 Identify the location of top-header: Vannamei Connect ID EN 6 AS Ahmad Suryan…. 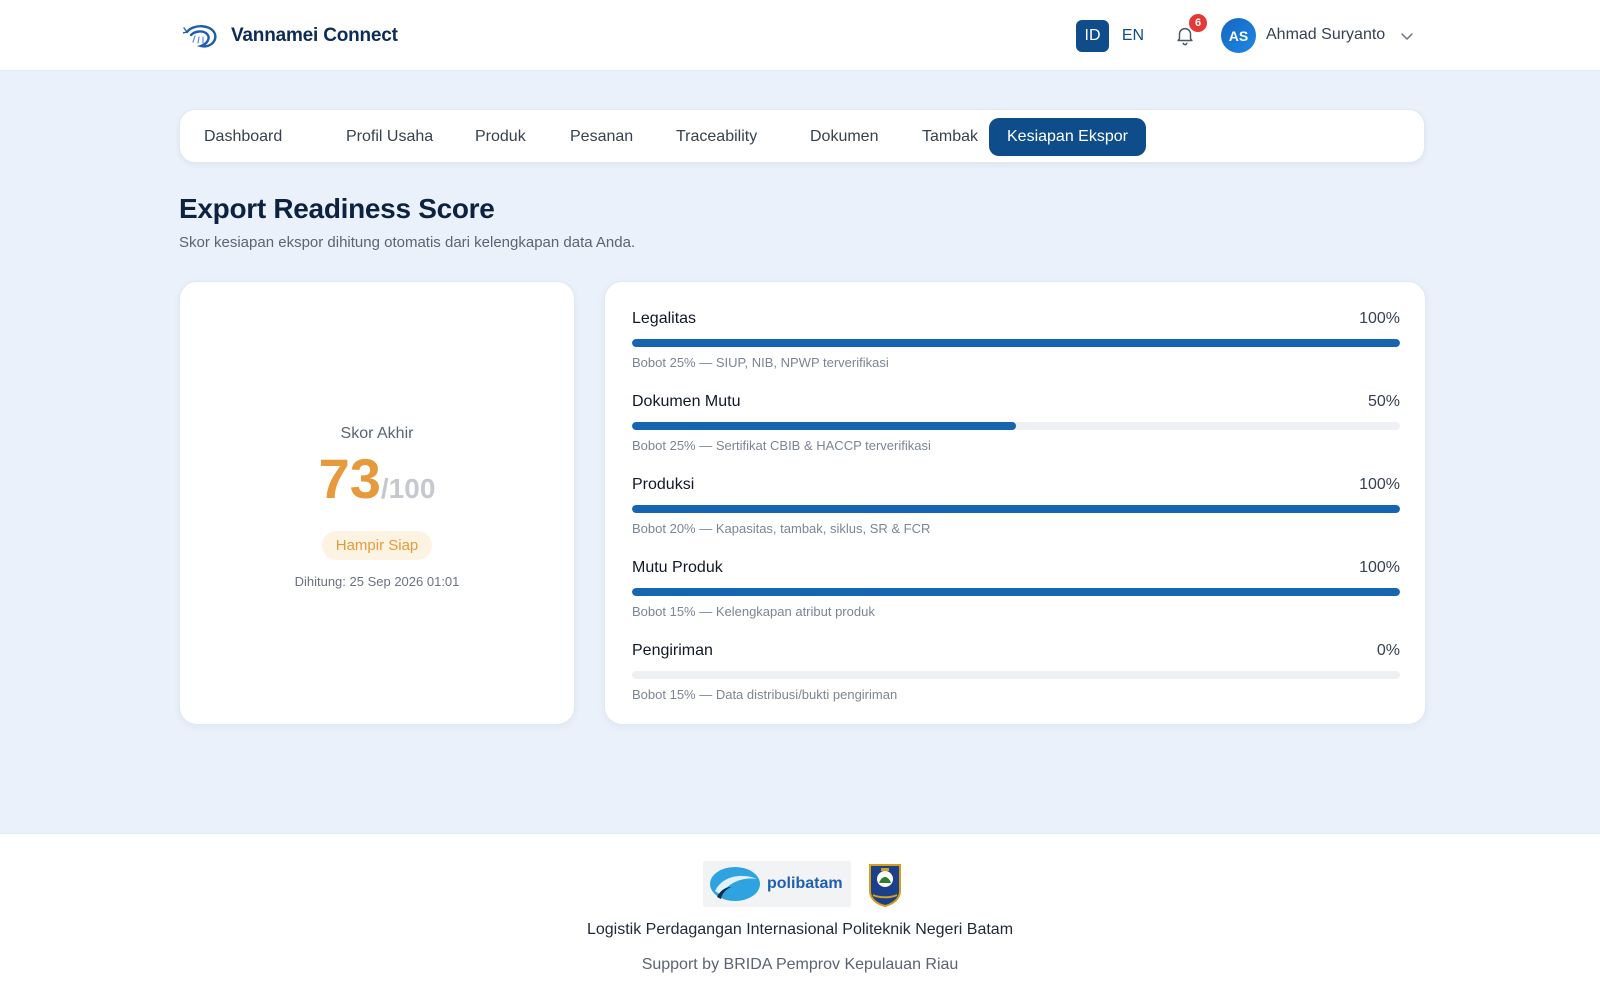
(800, 35).